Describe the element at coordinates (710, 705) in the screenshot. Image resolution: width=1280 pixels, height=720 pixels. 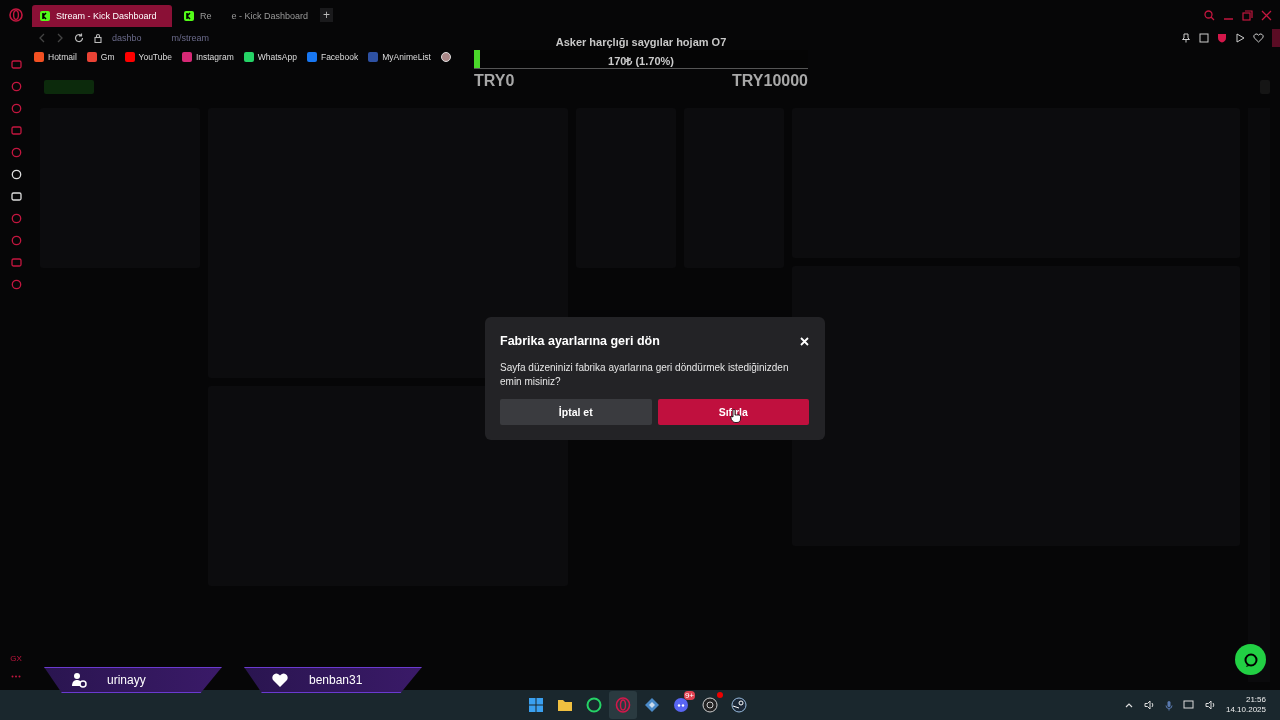
I see `ring-icon` at that location.